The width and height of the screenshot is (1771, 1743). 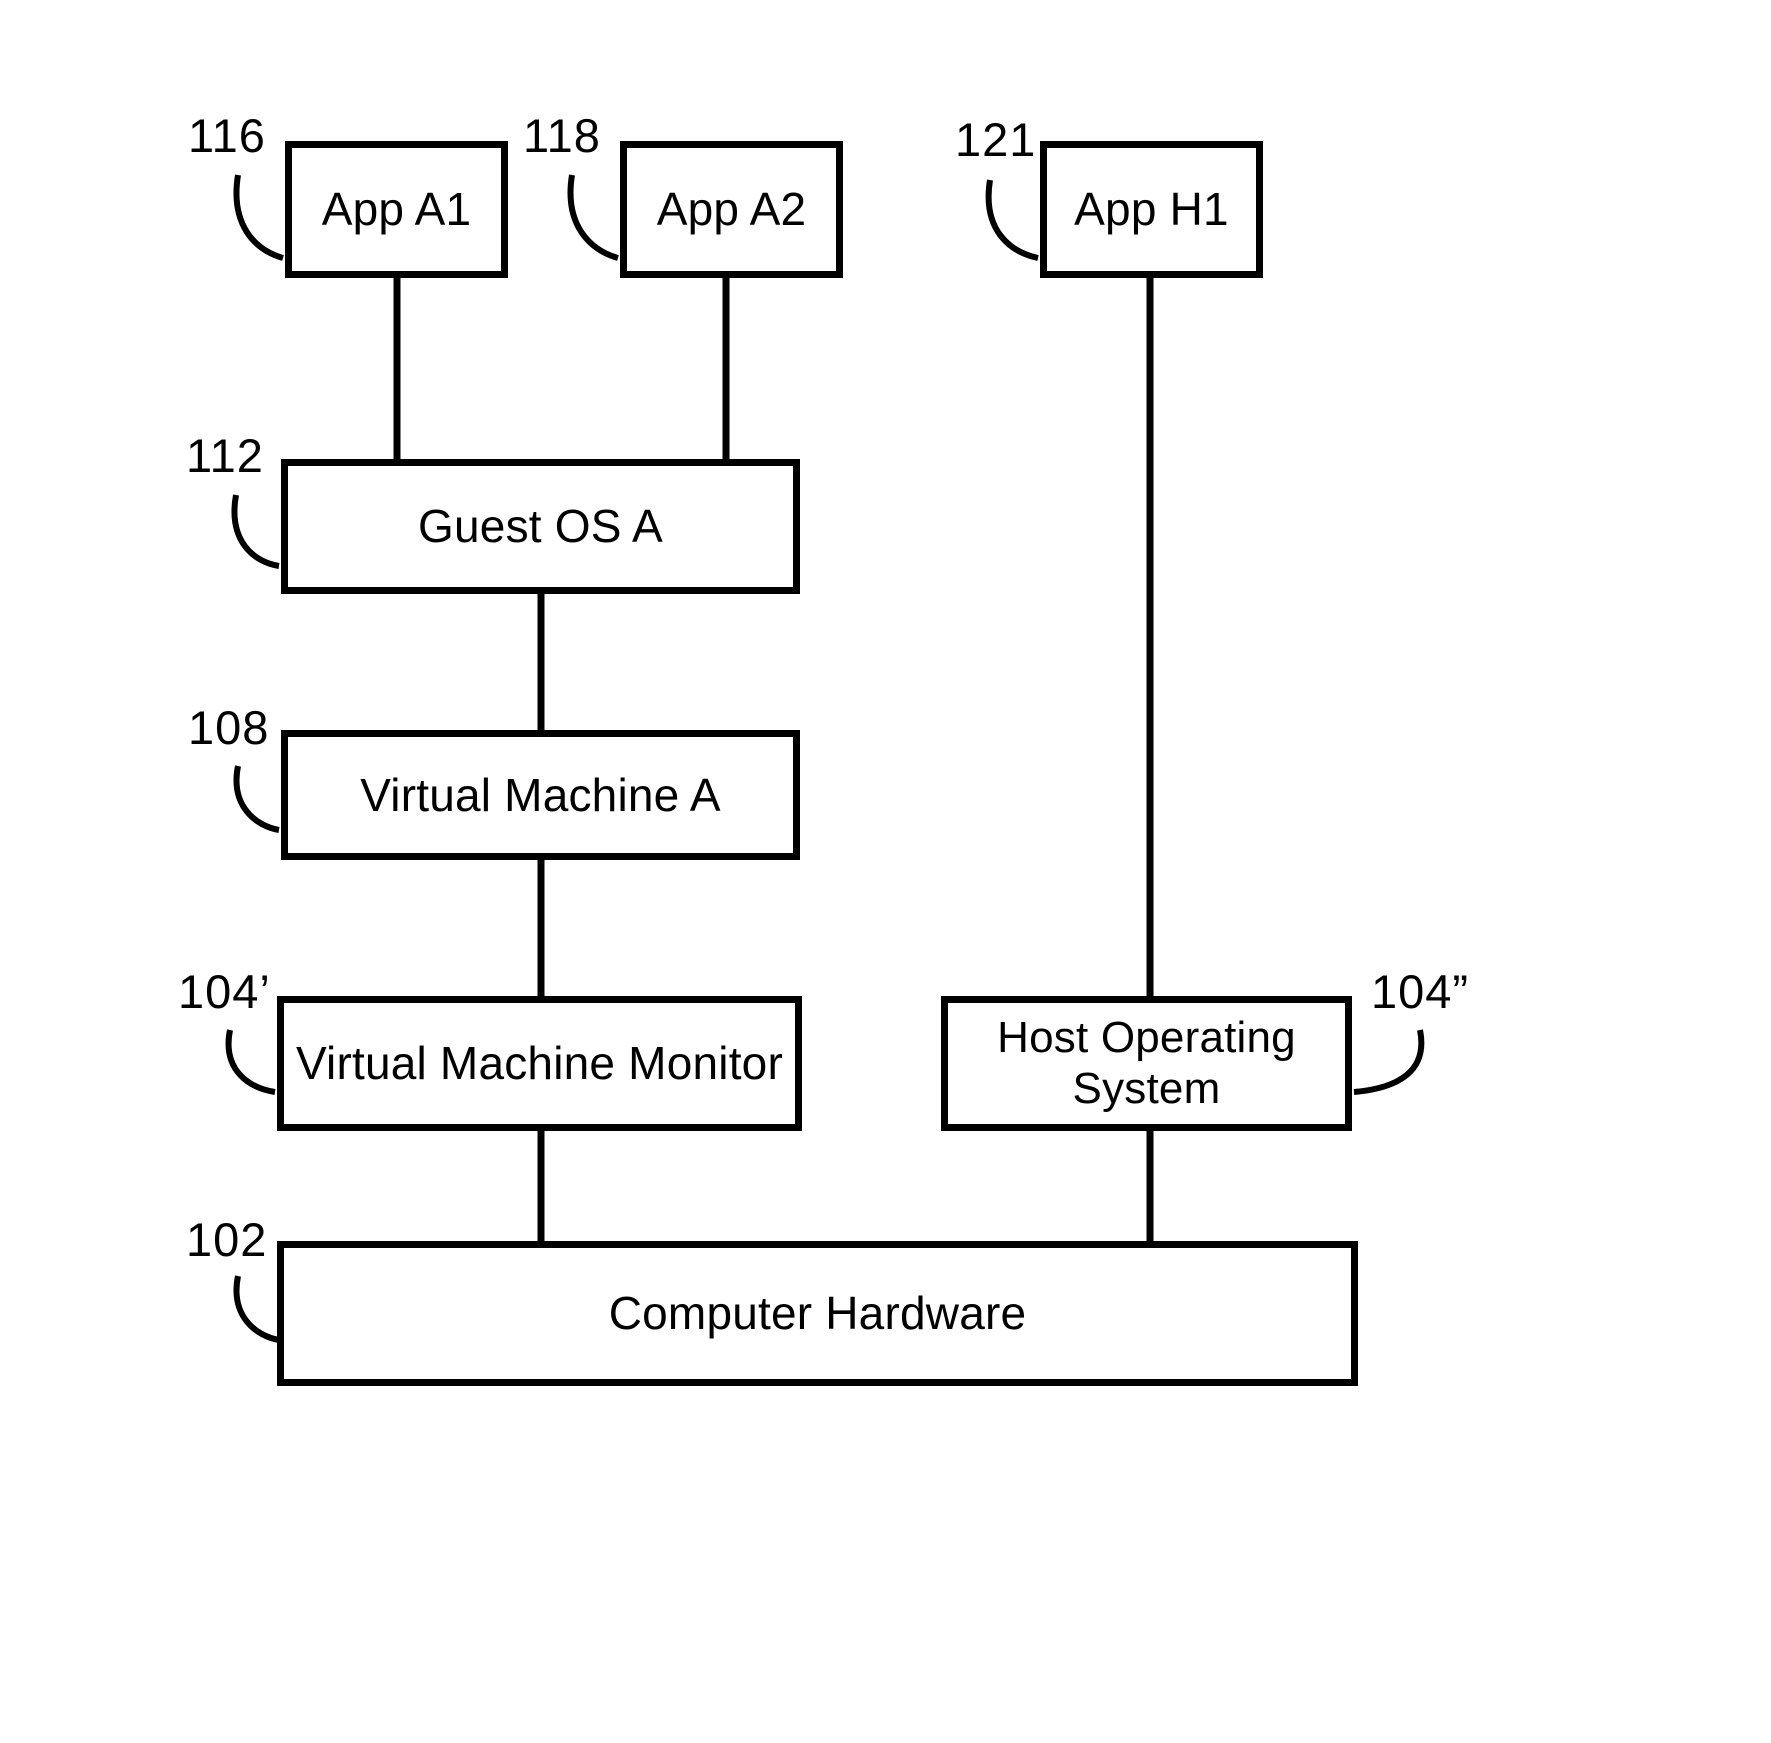 What do you see at coordinates (562, 135) in the screenshot?
I see `ref-118: 118` at bounding box center [562, 135].